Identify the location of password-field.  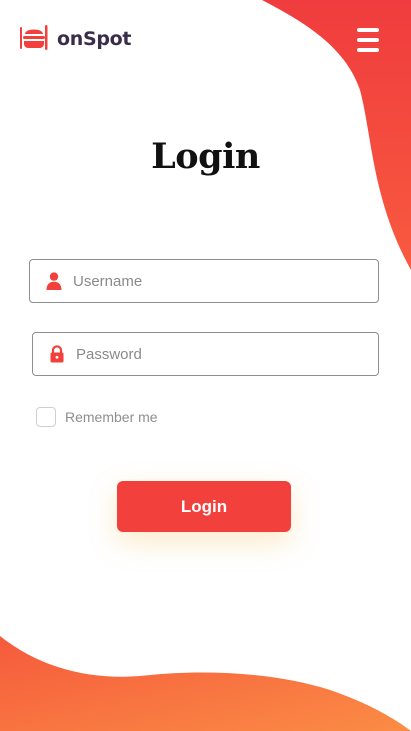
(205, 354).